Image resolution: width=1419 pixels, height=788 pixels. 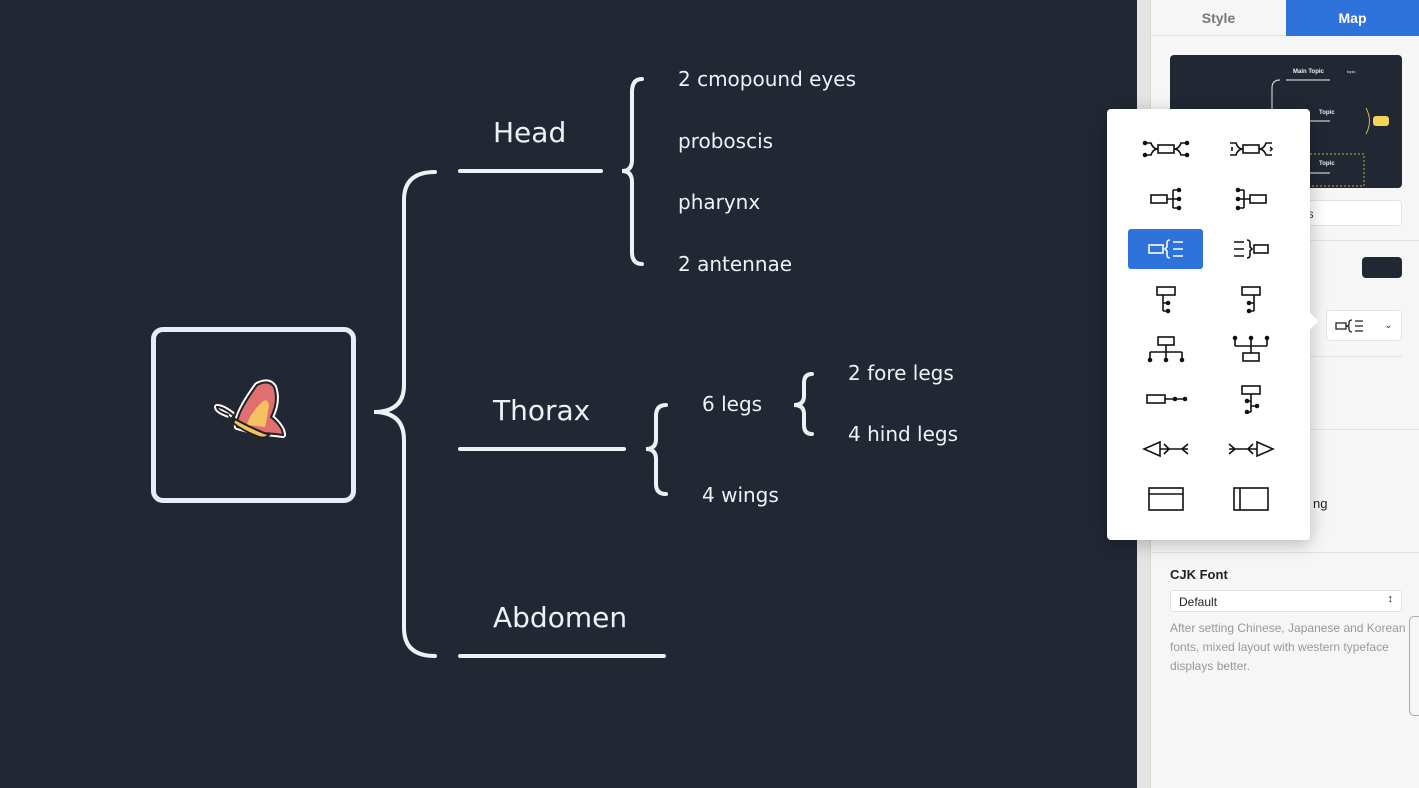 I want to click on structure-option-fishbone-right, so click(x=1250, y=449).